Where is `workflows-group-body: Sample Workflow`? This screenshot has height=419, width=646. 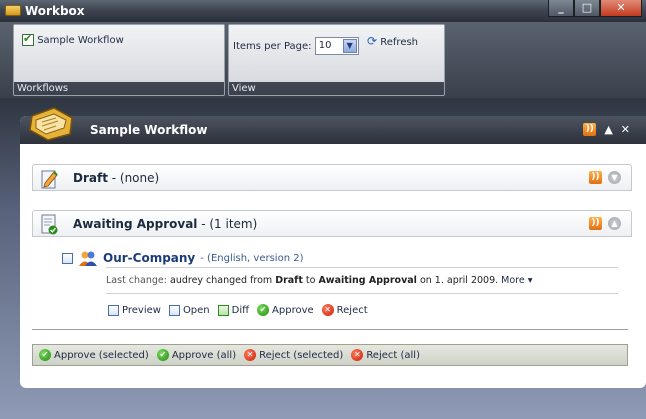 workflows-group-body: Sample Workflow is located at coordinates (119, 53).